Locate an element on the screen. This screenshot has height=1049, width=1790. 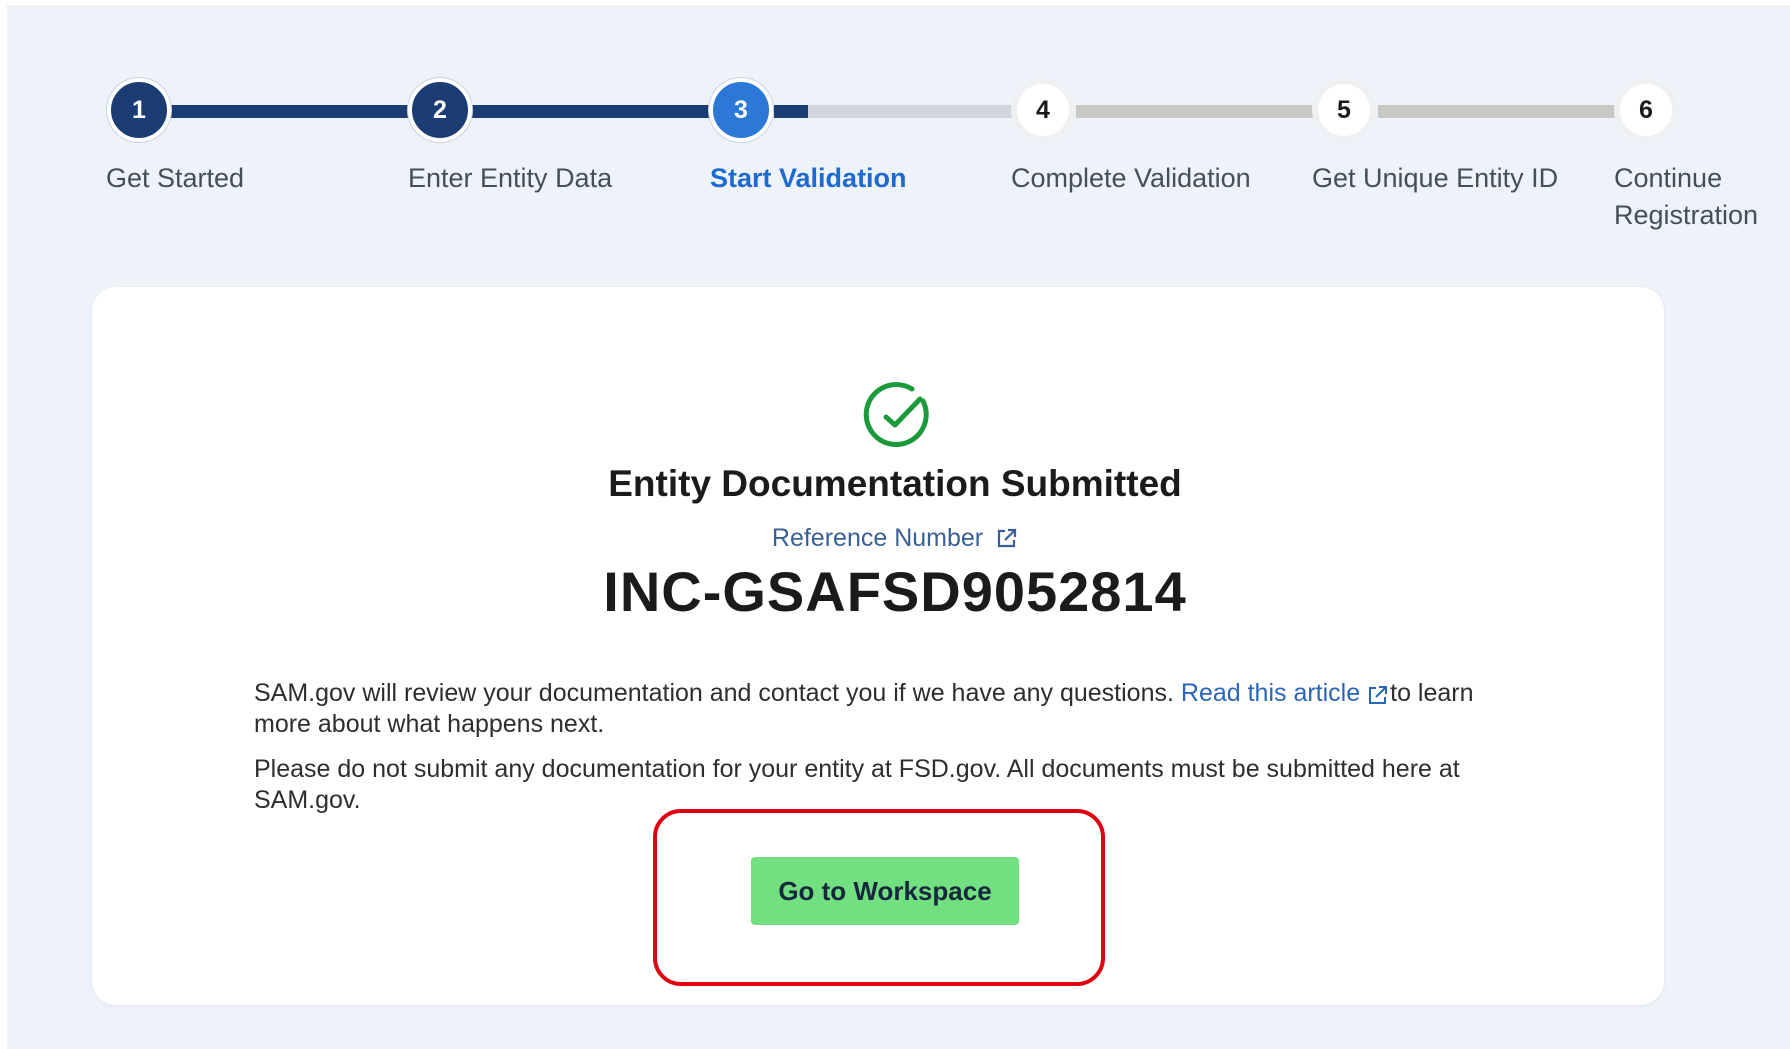
step-6-number: 6 is located at coordinates (1646, 109).